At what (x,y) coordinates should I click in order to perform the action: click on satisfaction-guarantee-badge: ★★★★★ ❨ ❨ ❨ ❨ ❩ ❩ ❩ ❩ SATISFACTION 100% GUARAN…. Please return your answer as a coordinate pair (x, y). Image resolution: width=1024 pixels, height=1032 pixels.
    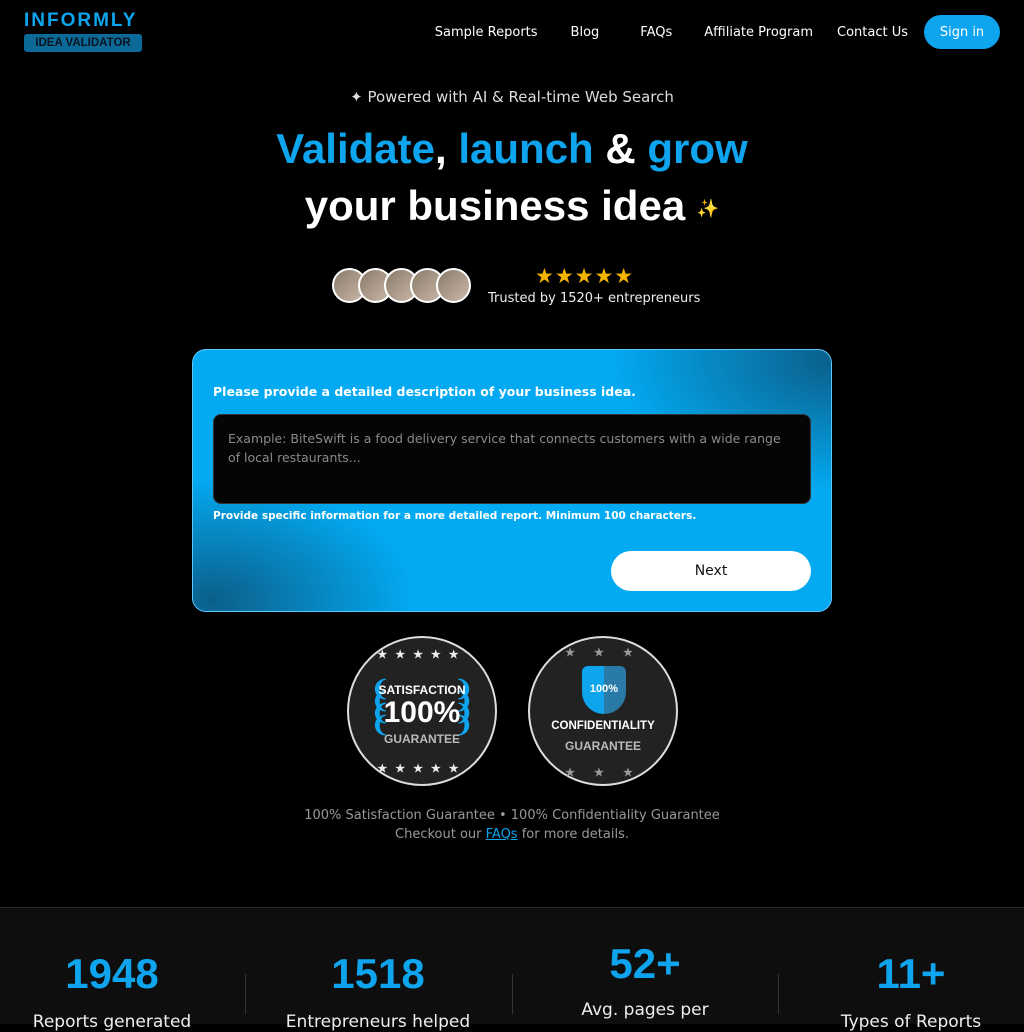
    Looking at the image, I should click on (422, 711).